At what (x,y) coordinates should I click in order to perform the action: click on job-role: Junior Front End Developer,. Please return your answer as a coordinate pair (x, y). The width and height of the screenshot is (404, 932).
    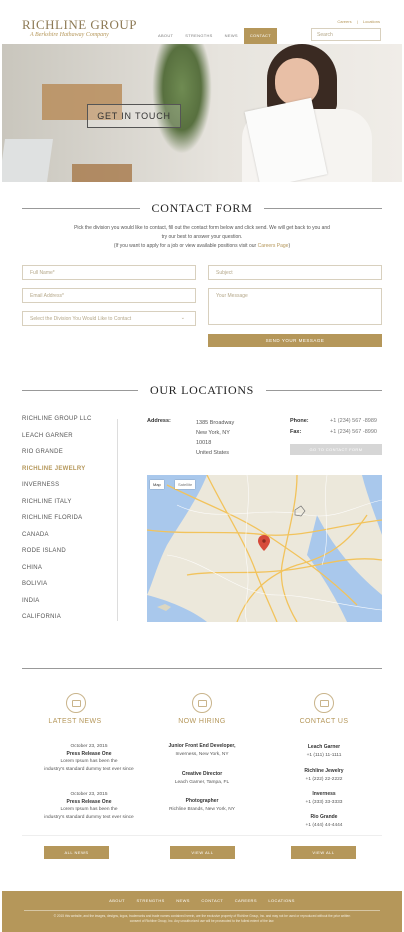
    Looking at the image, I should click on (202, 747).